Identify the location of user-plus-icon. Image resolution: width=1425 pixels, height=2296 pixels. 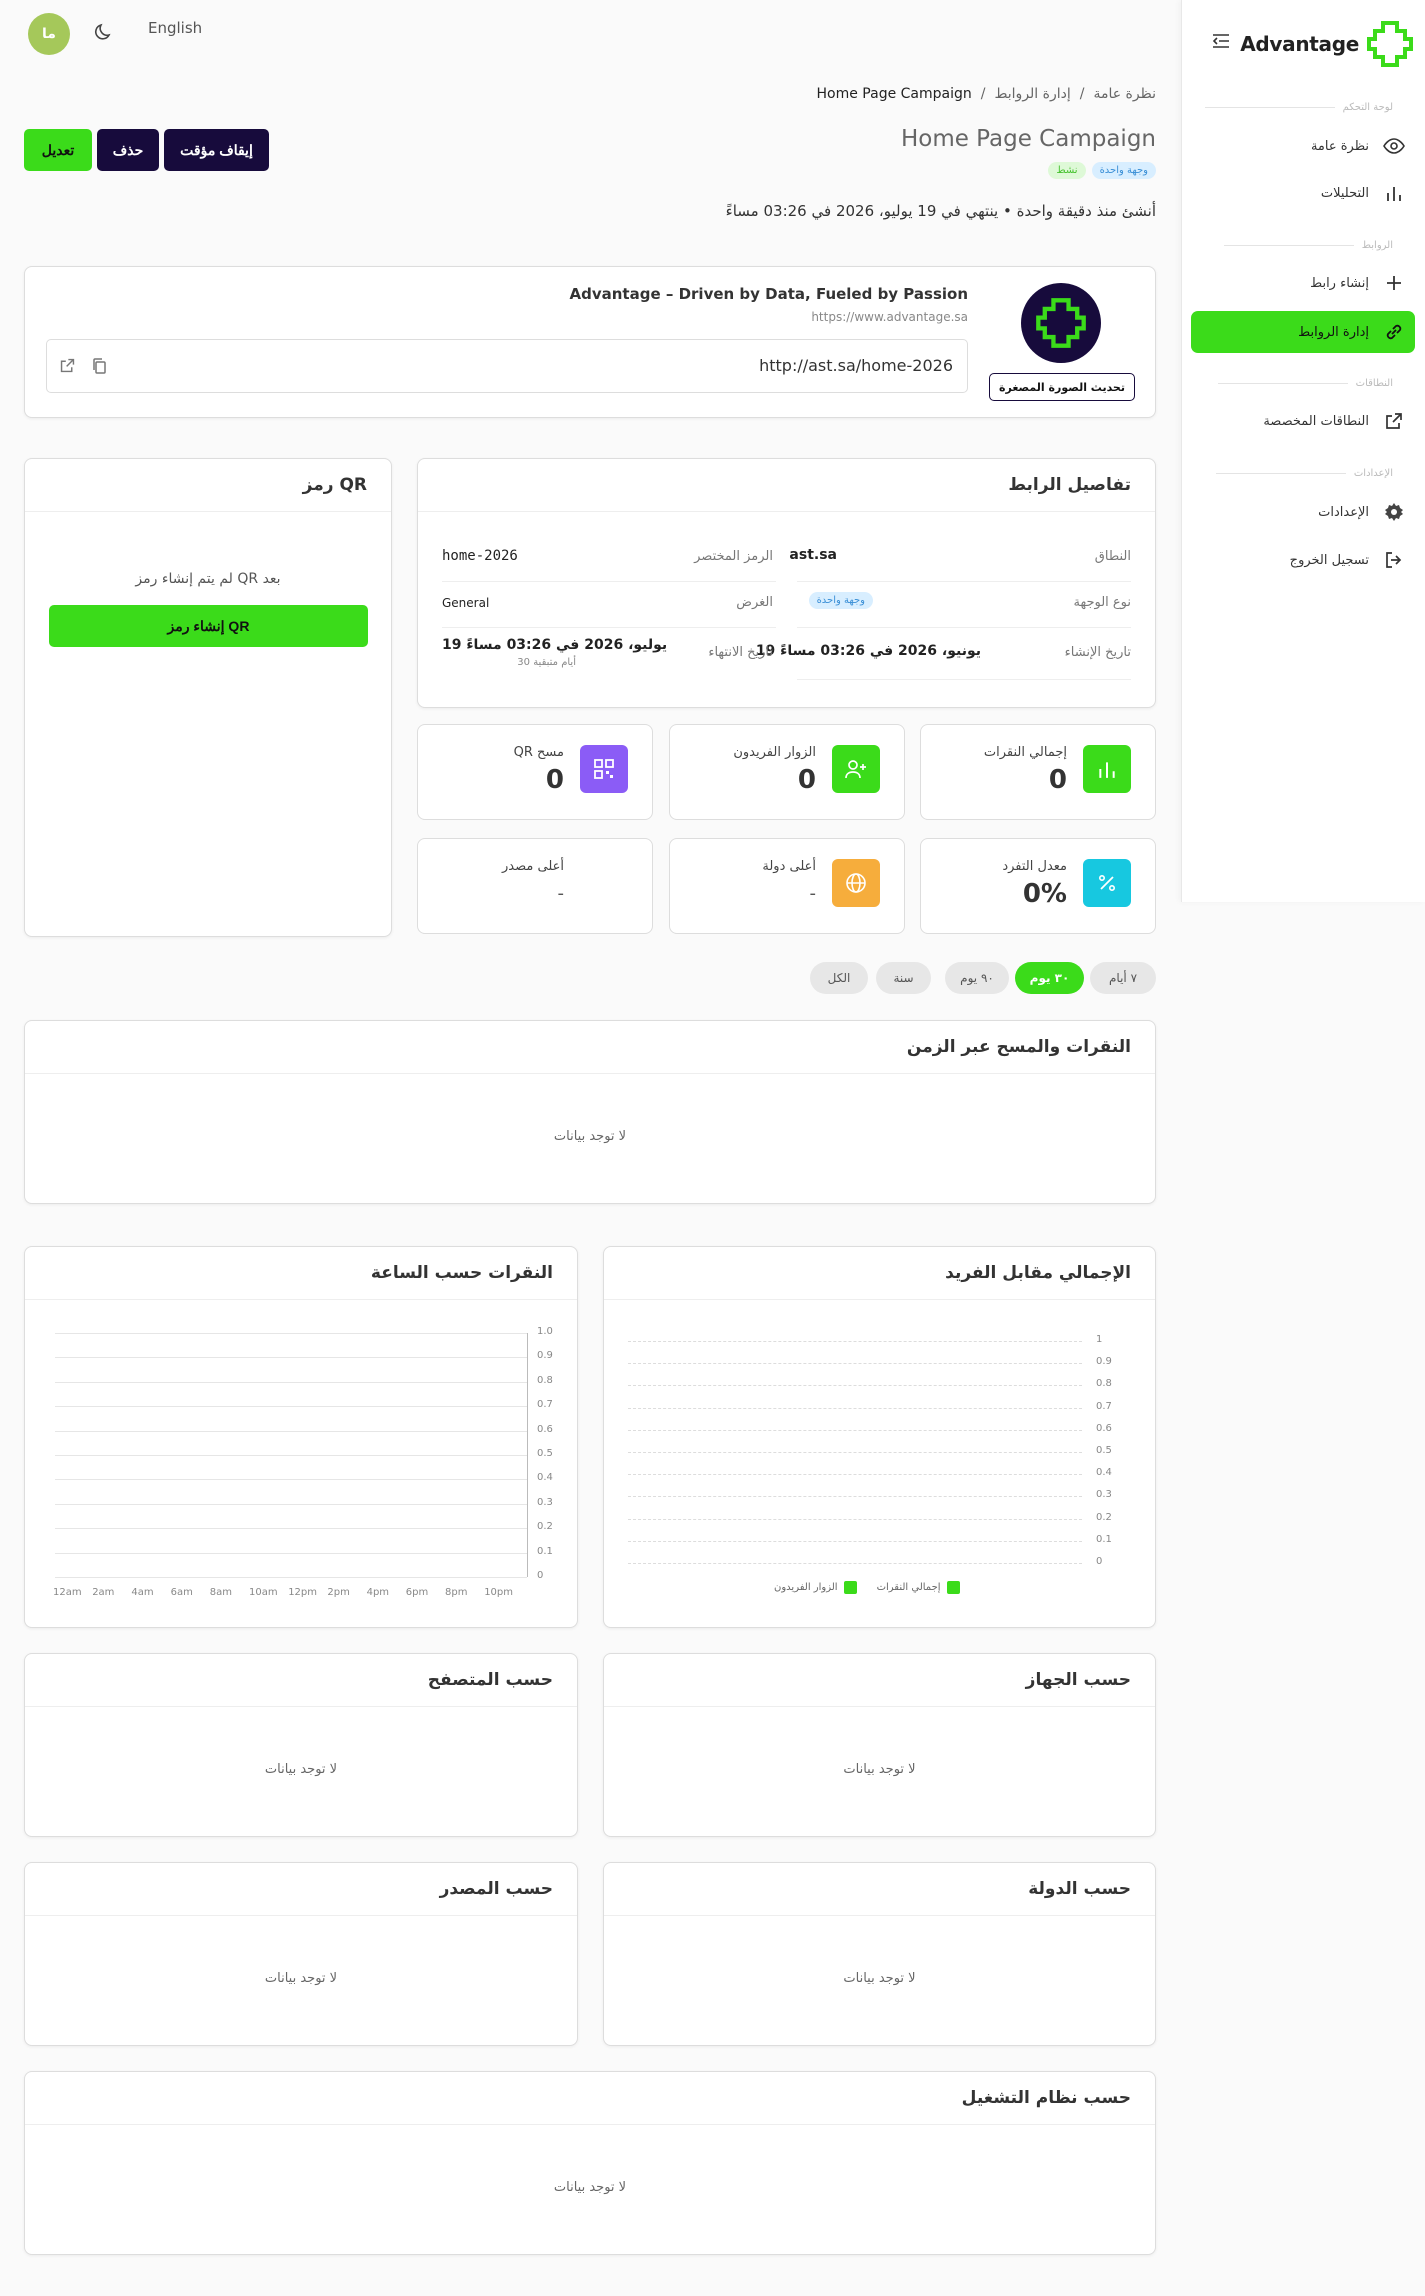
(856, 769).